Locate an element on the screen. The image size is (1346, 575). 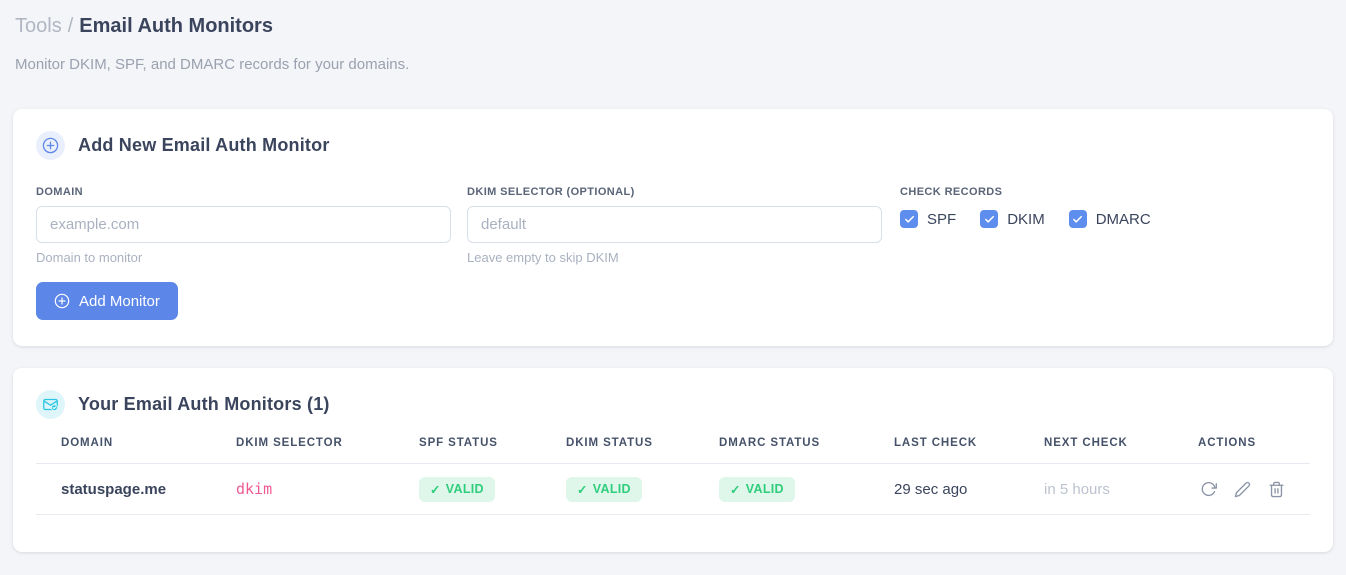
spf-status-text: VALID is located at coordinates (464, 489).